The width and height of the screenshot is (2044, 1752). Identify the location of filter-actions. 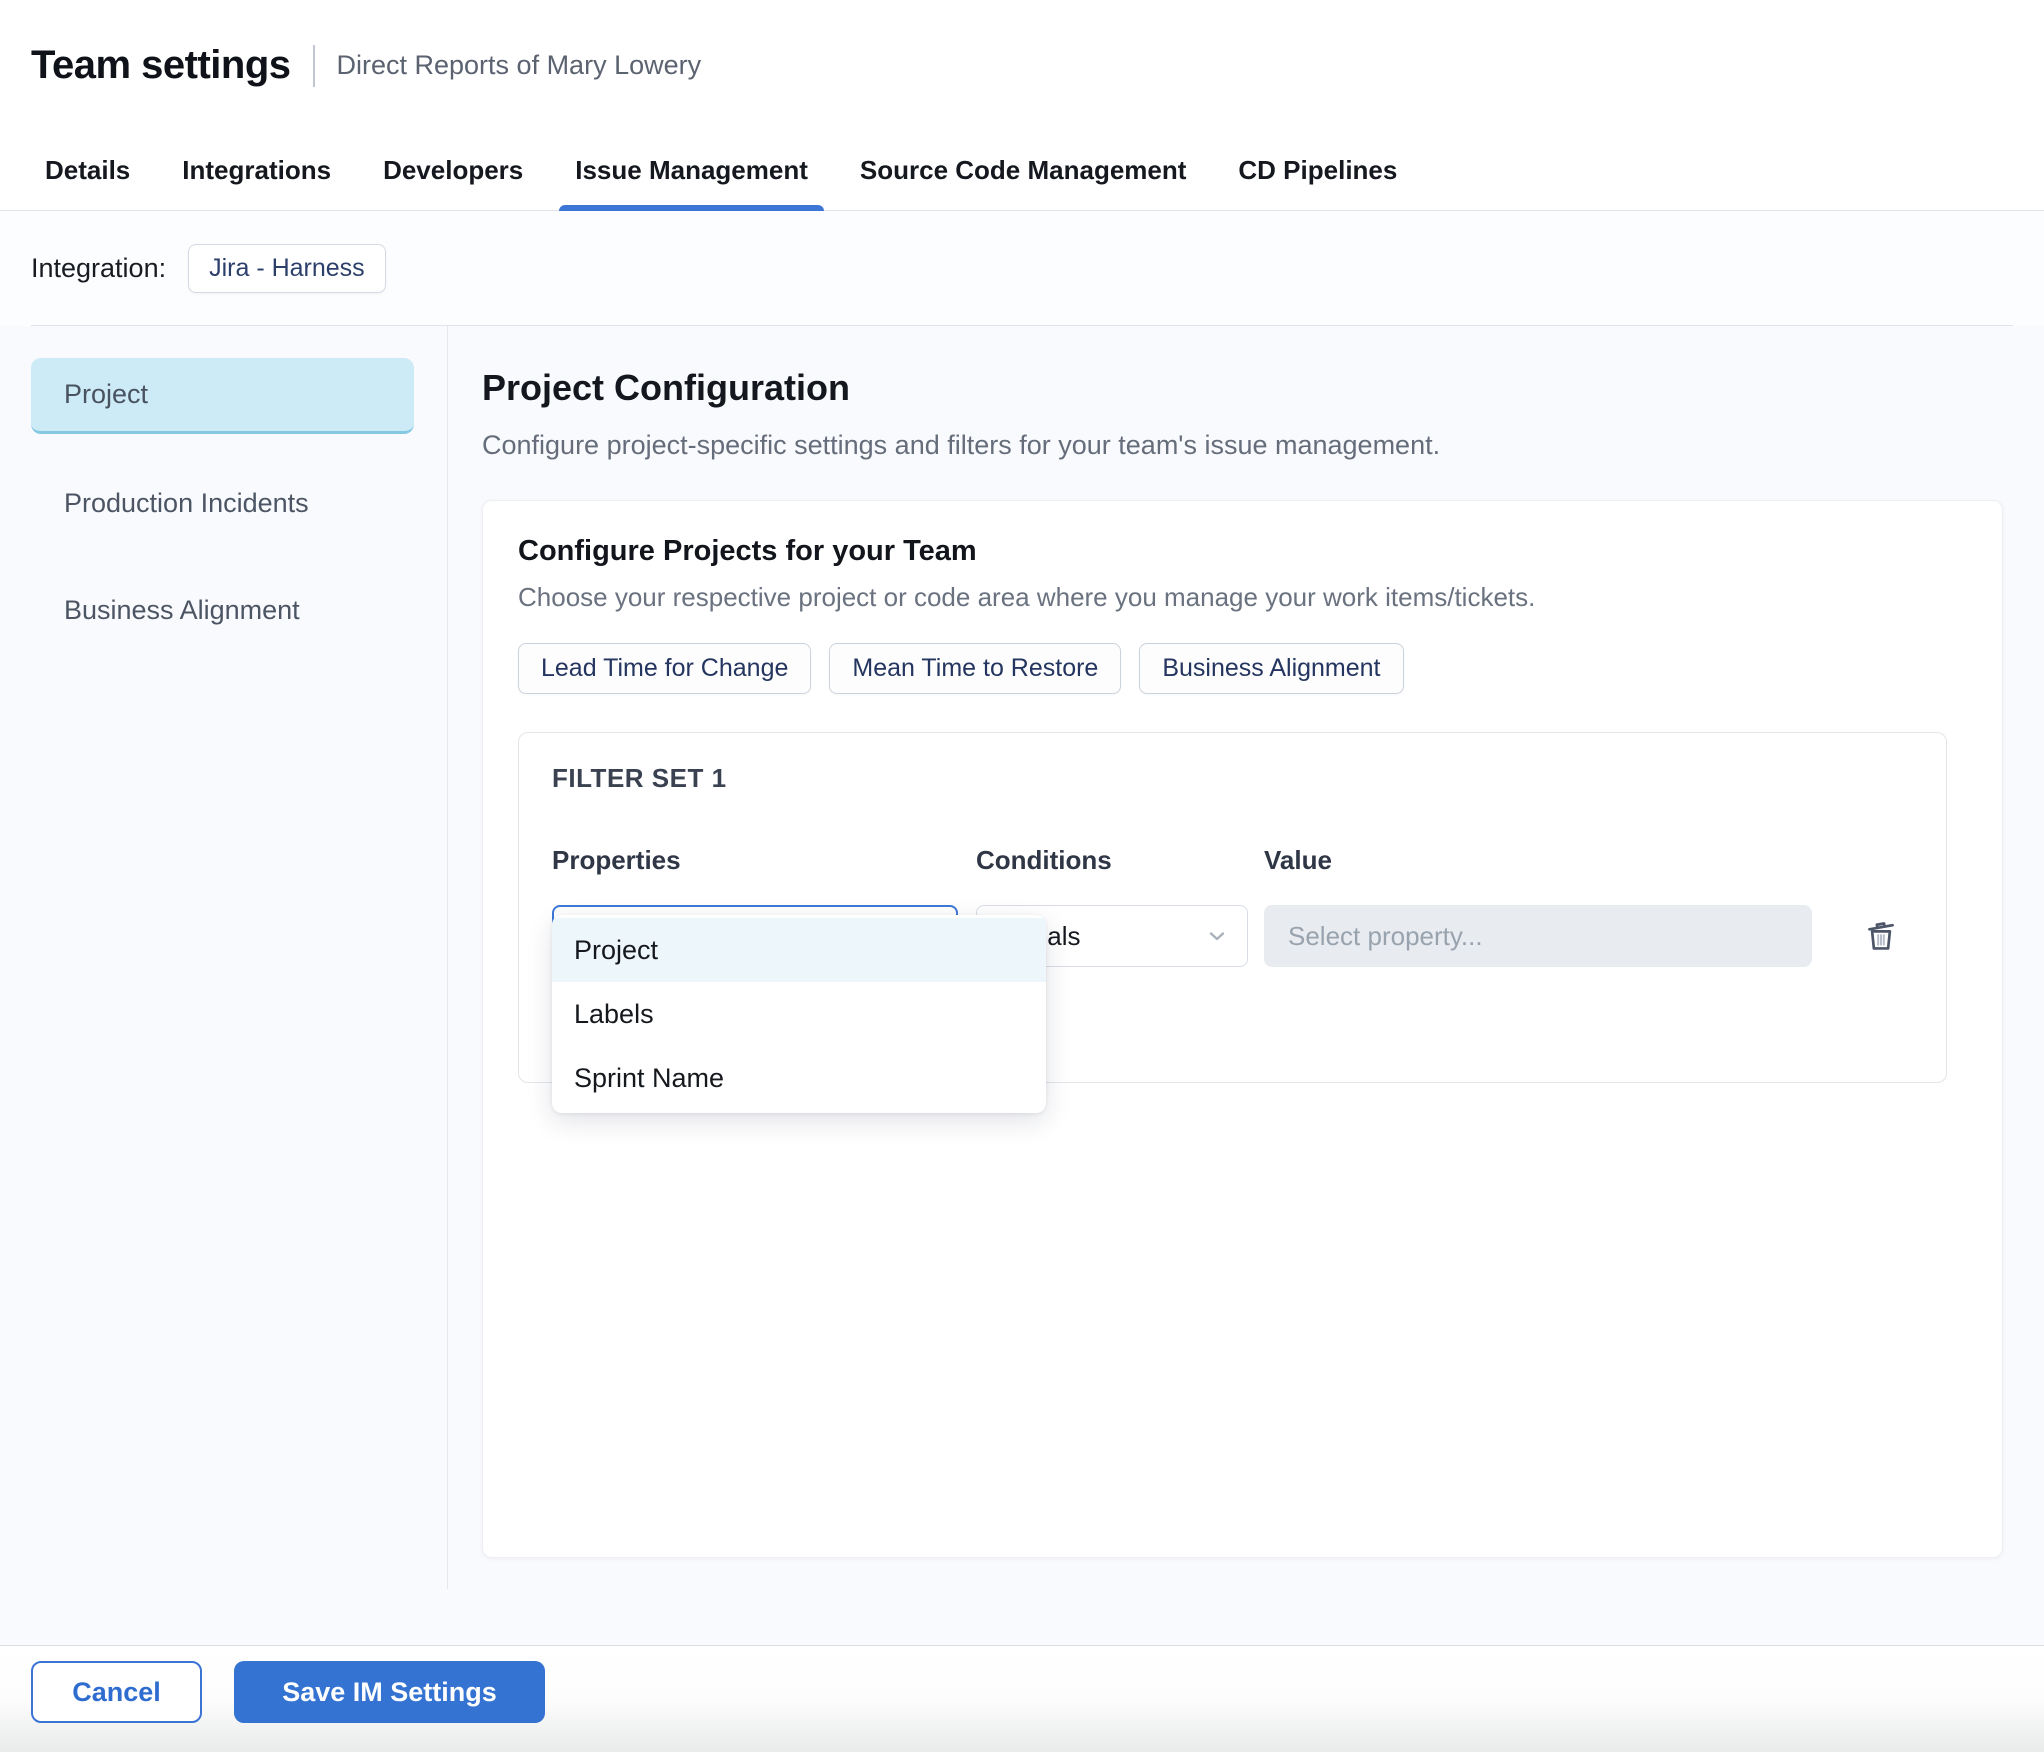
(1881, 936).